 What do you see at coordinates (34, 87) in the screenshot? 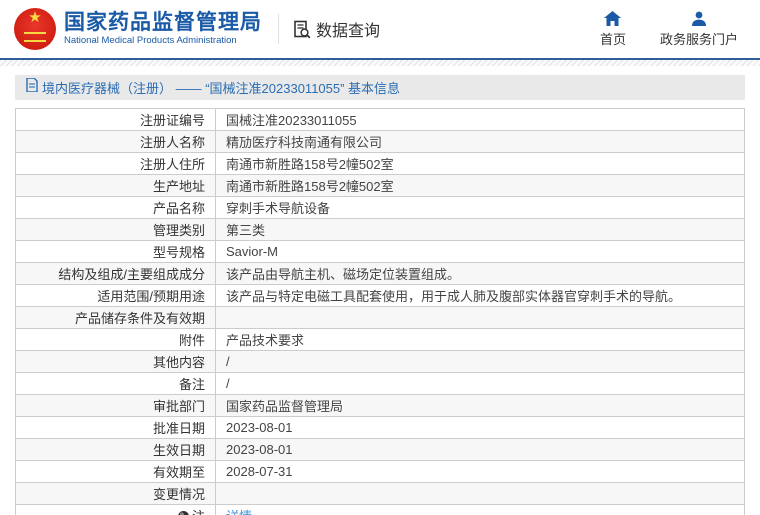
I see `document-icon` at bounding box center [34, 87].